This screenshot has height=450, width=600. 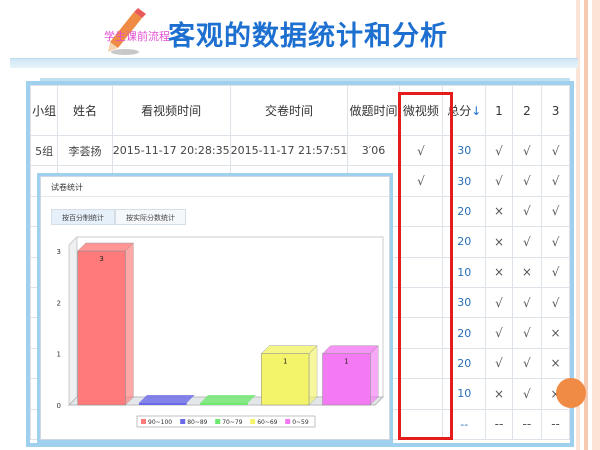 I want to click on decorative-circle, so click(x=571, y=393).